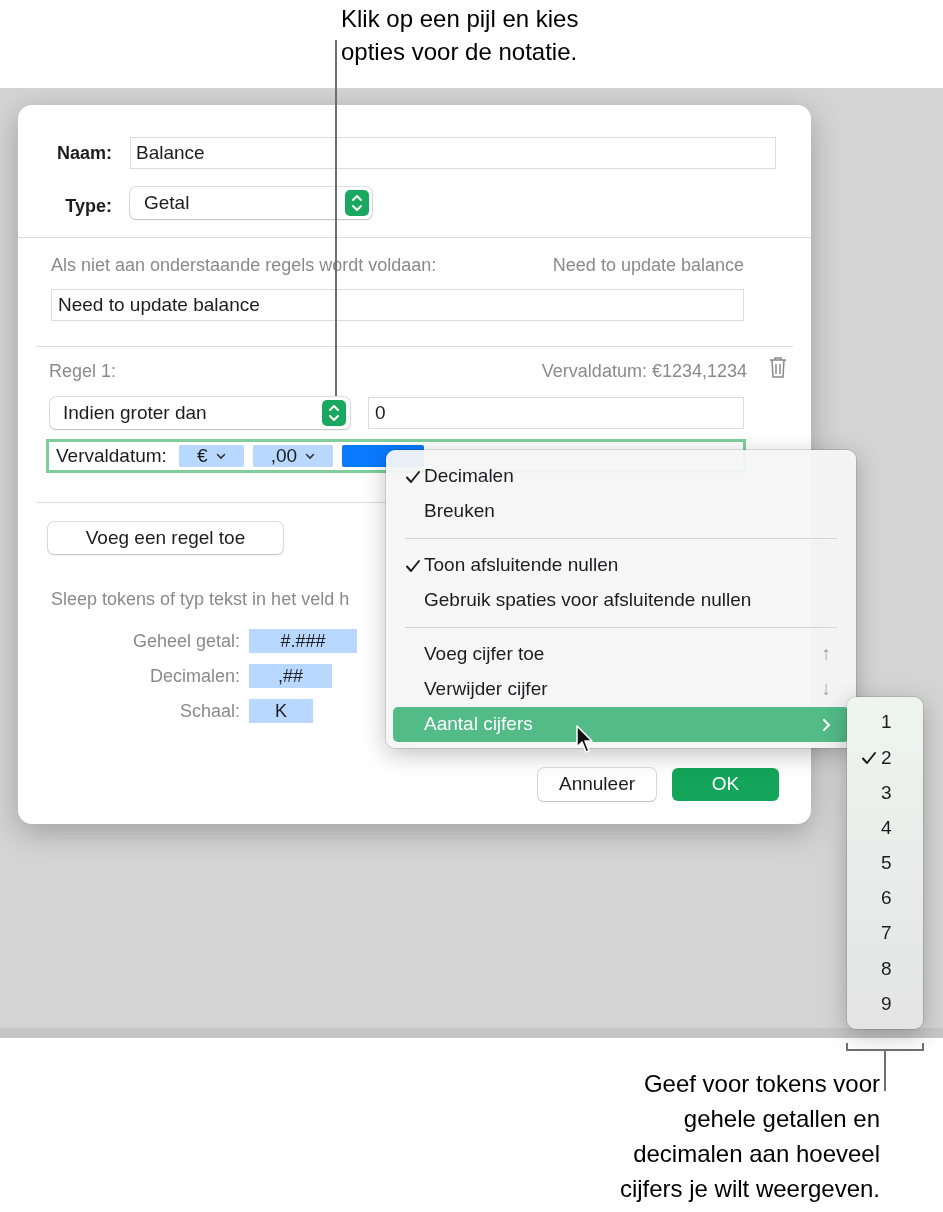 The image size is (943, 1212). I want to click on token-label: Geheel getal:, so click(185, 641).